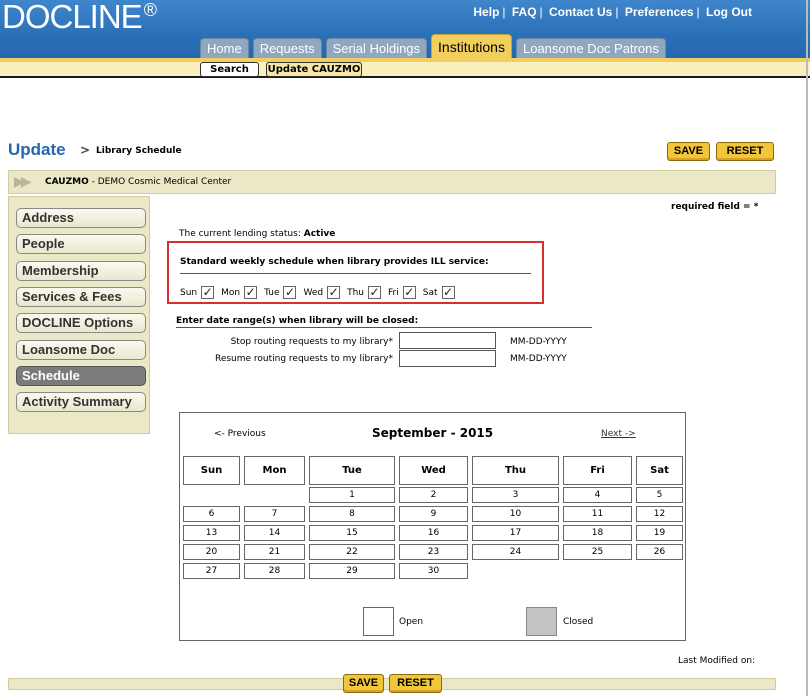 The width and height of the screenshot is (810, 696). What do you see at coordinates (538, 342) in the screenshot?
I see `stop-date-format-hint: MM-DD-YYYY` at bounding box center [538, 342].